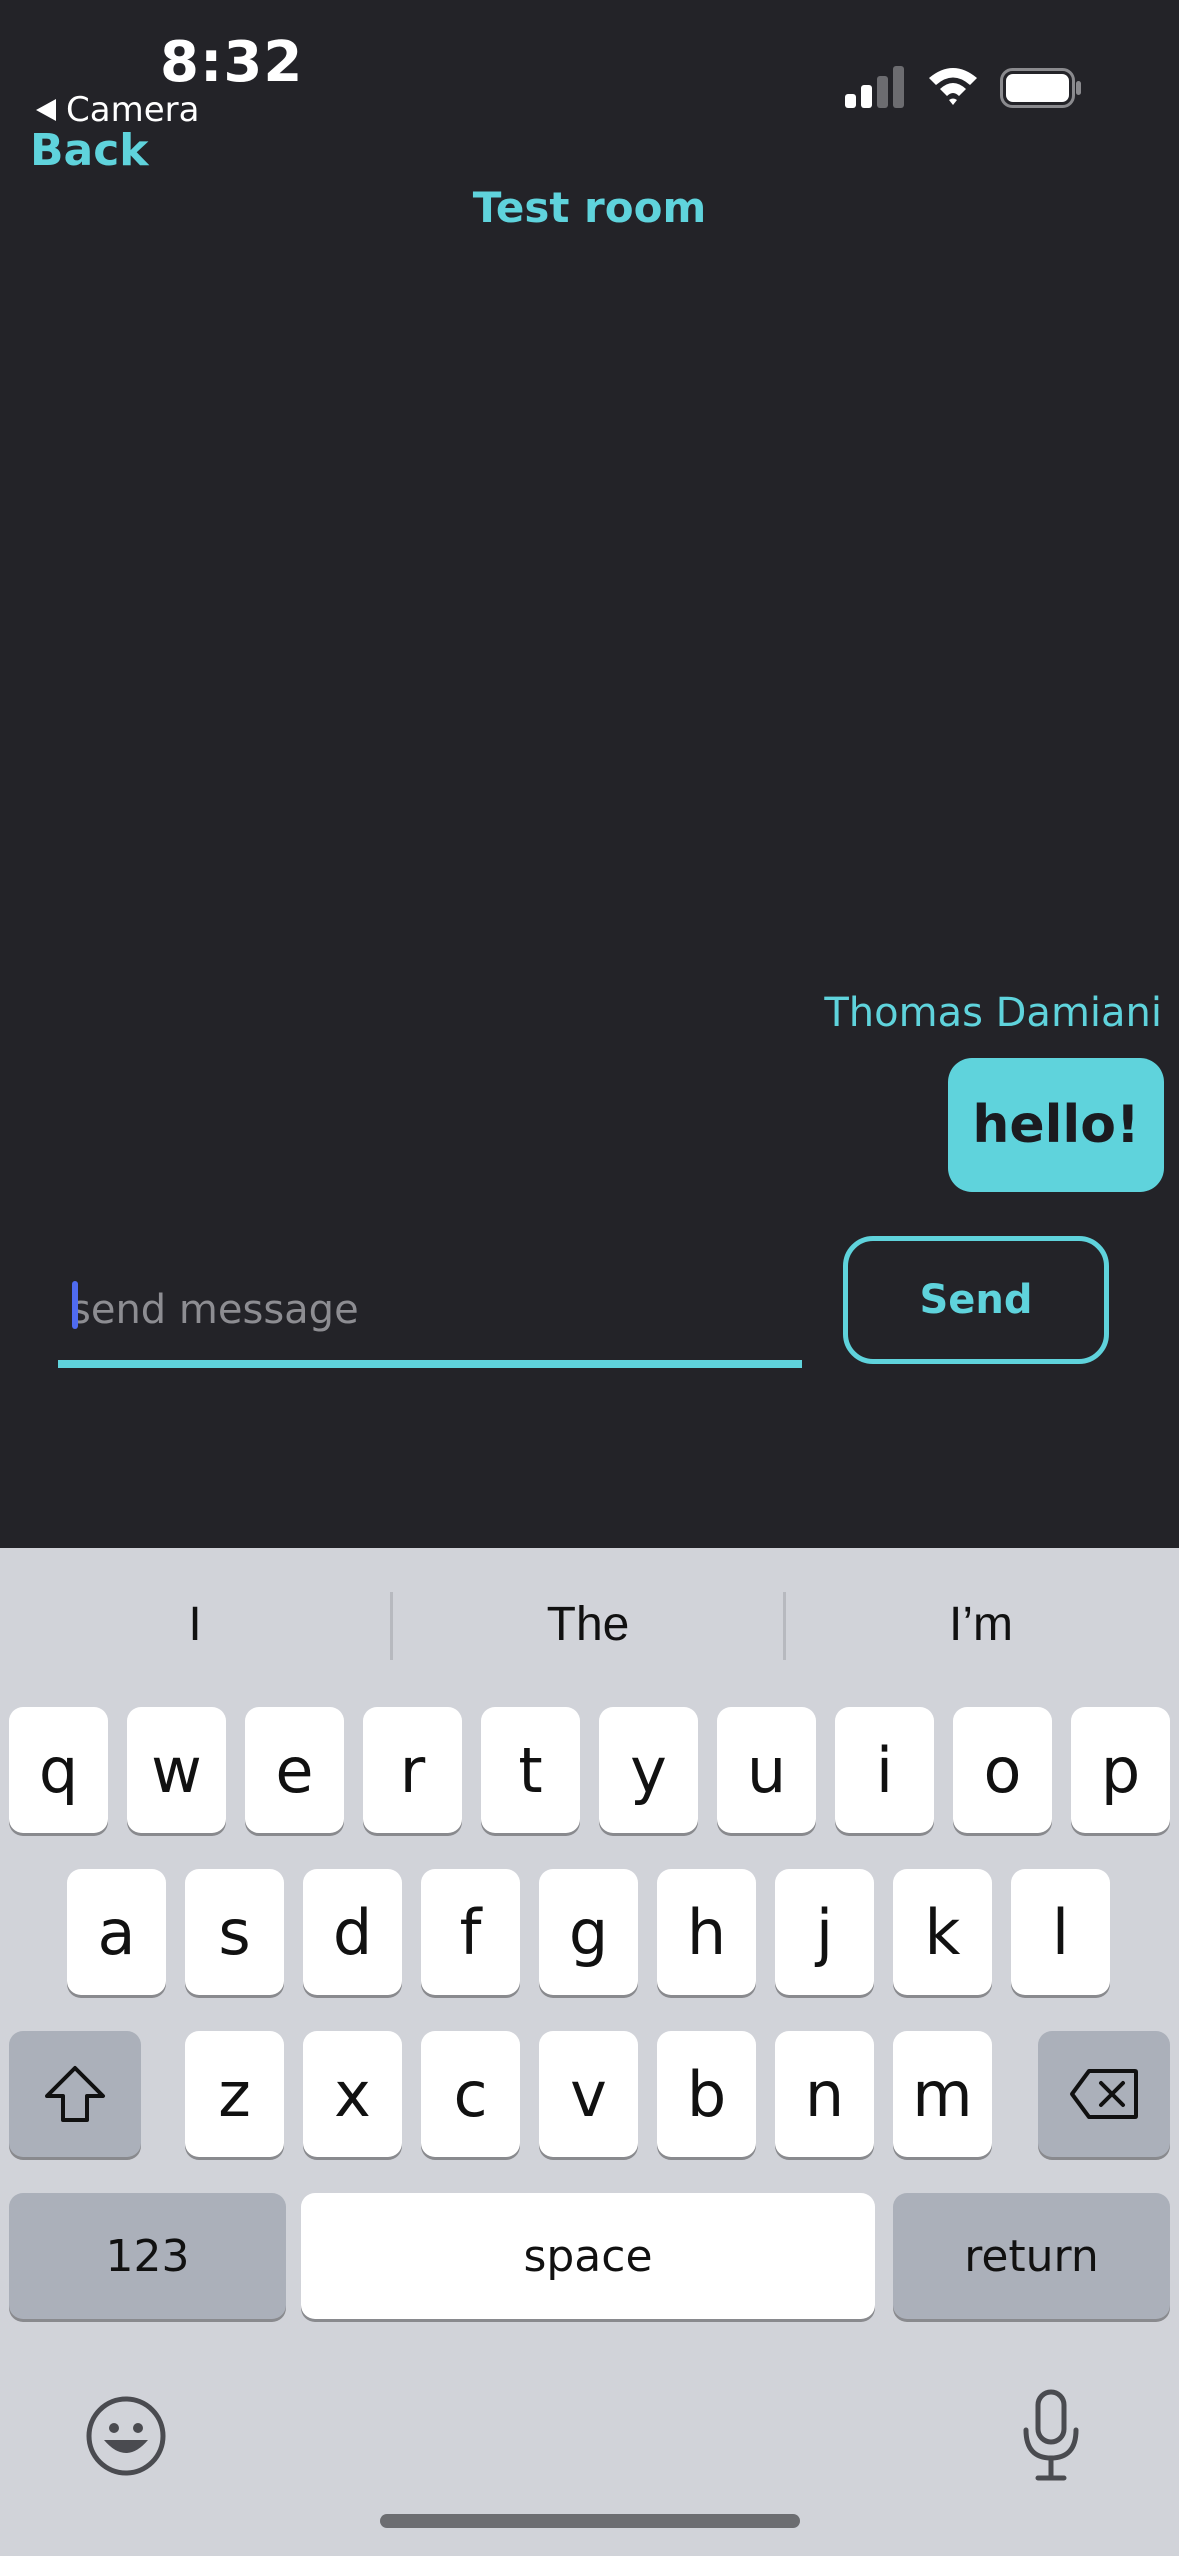 This screenshot has height=2556, width=1179. Describe the element at coordinates (589, 207) in the screenshot. I see `room-title: Test room` at that location.